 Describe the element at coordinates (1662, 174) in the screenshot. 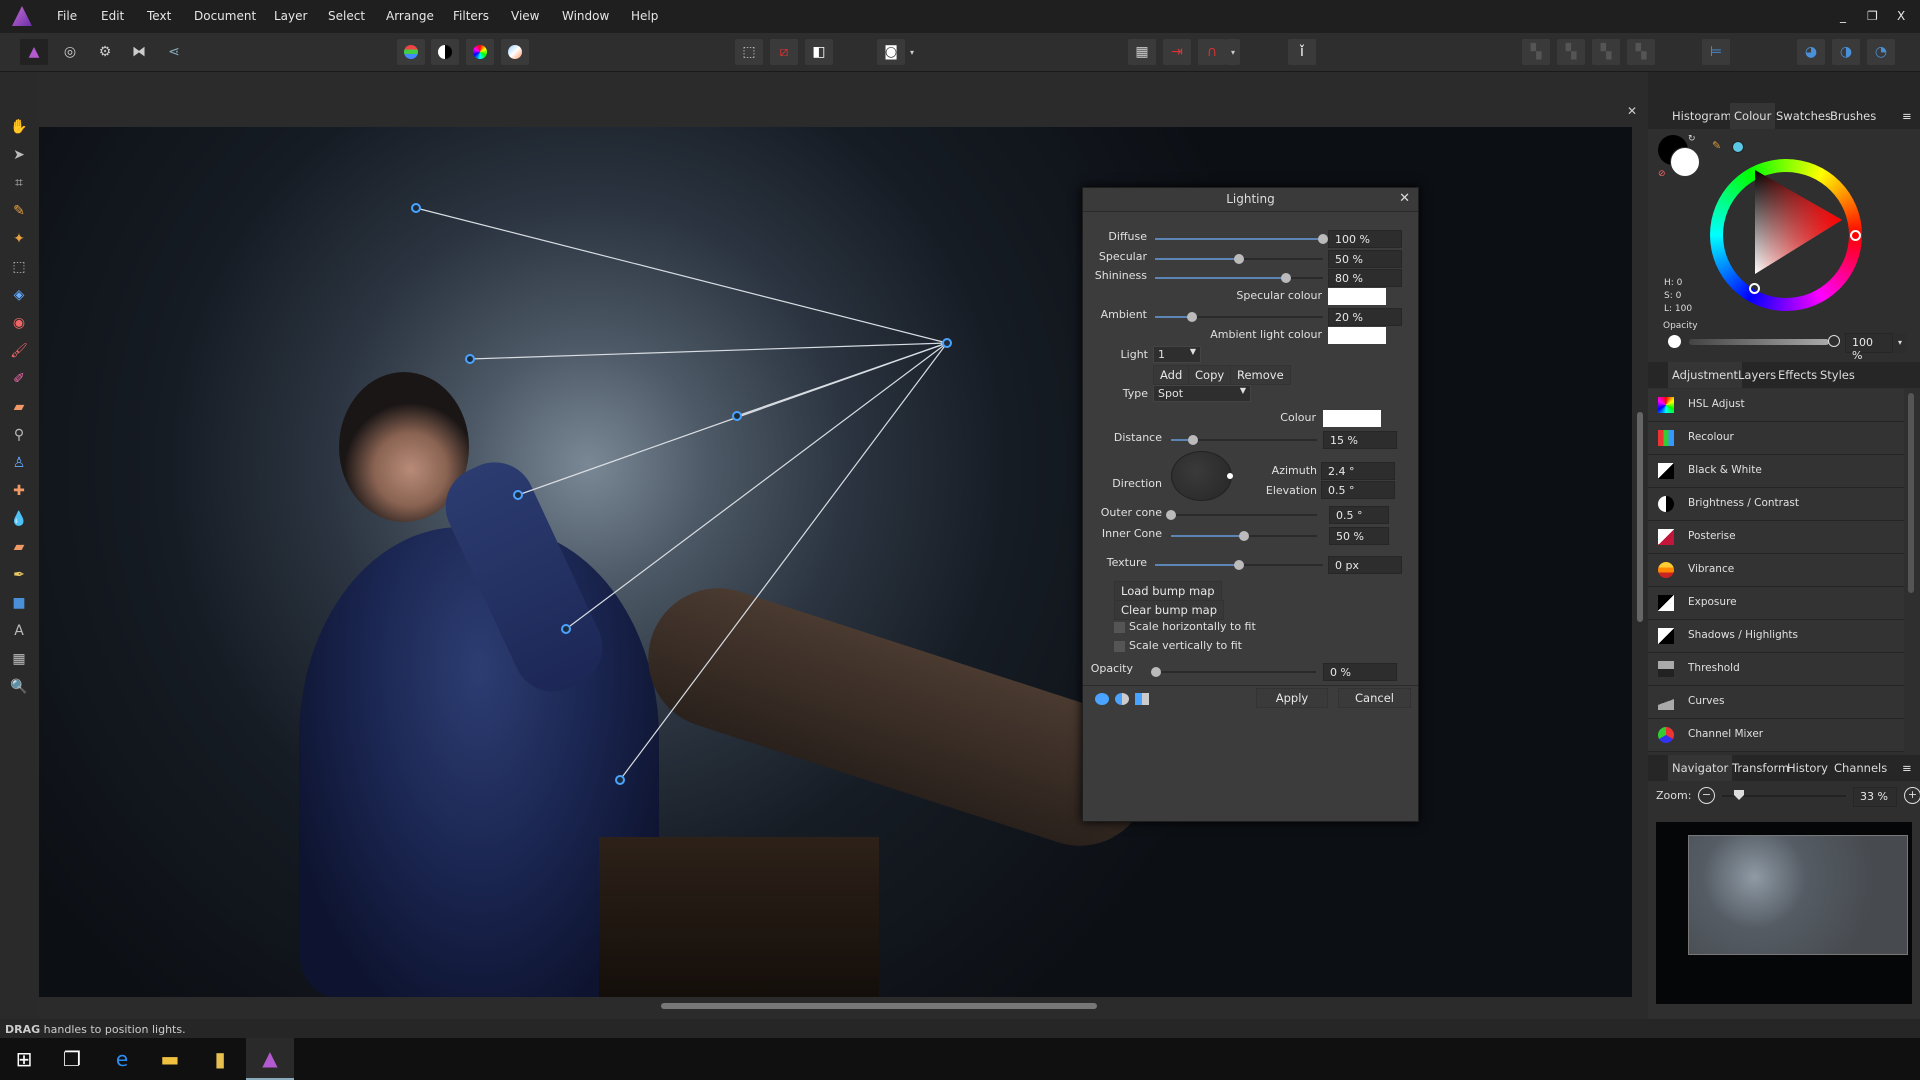

I see `no-colour-icon: ⊘` at that location.